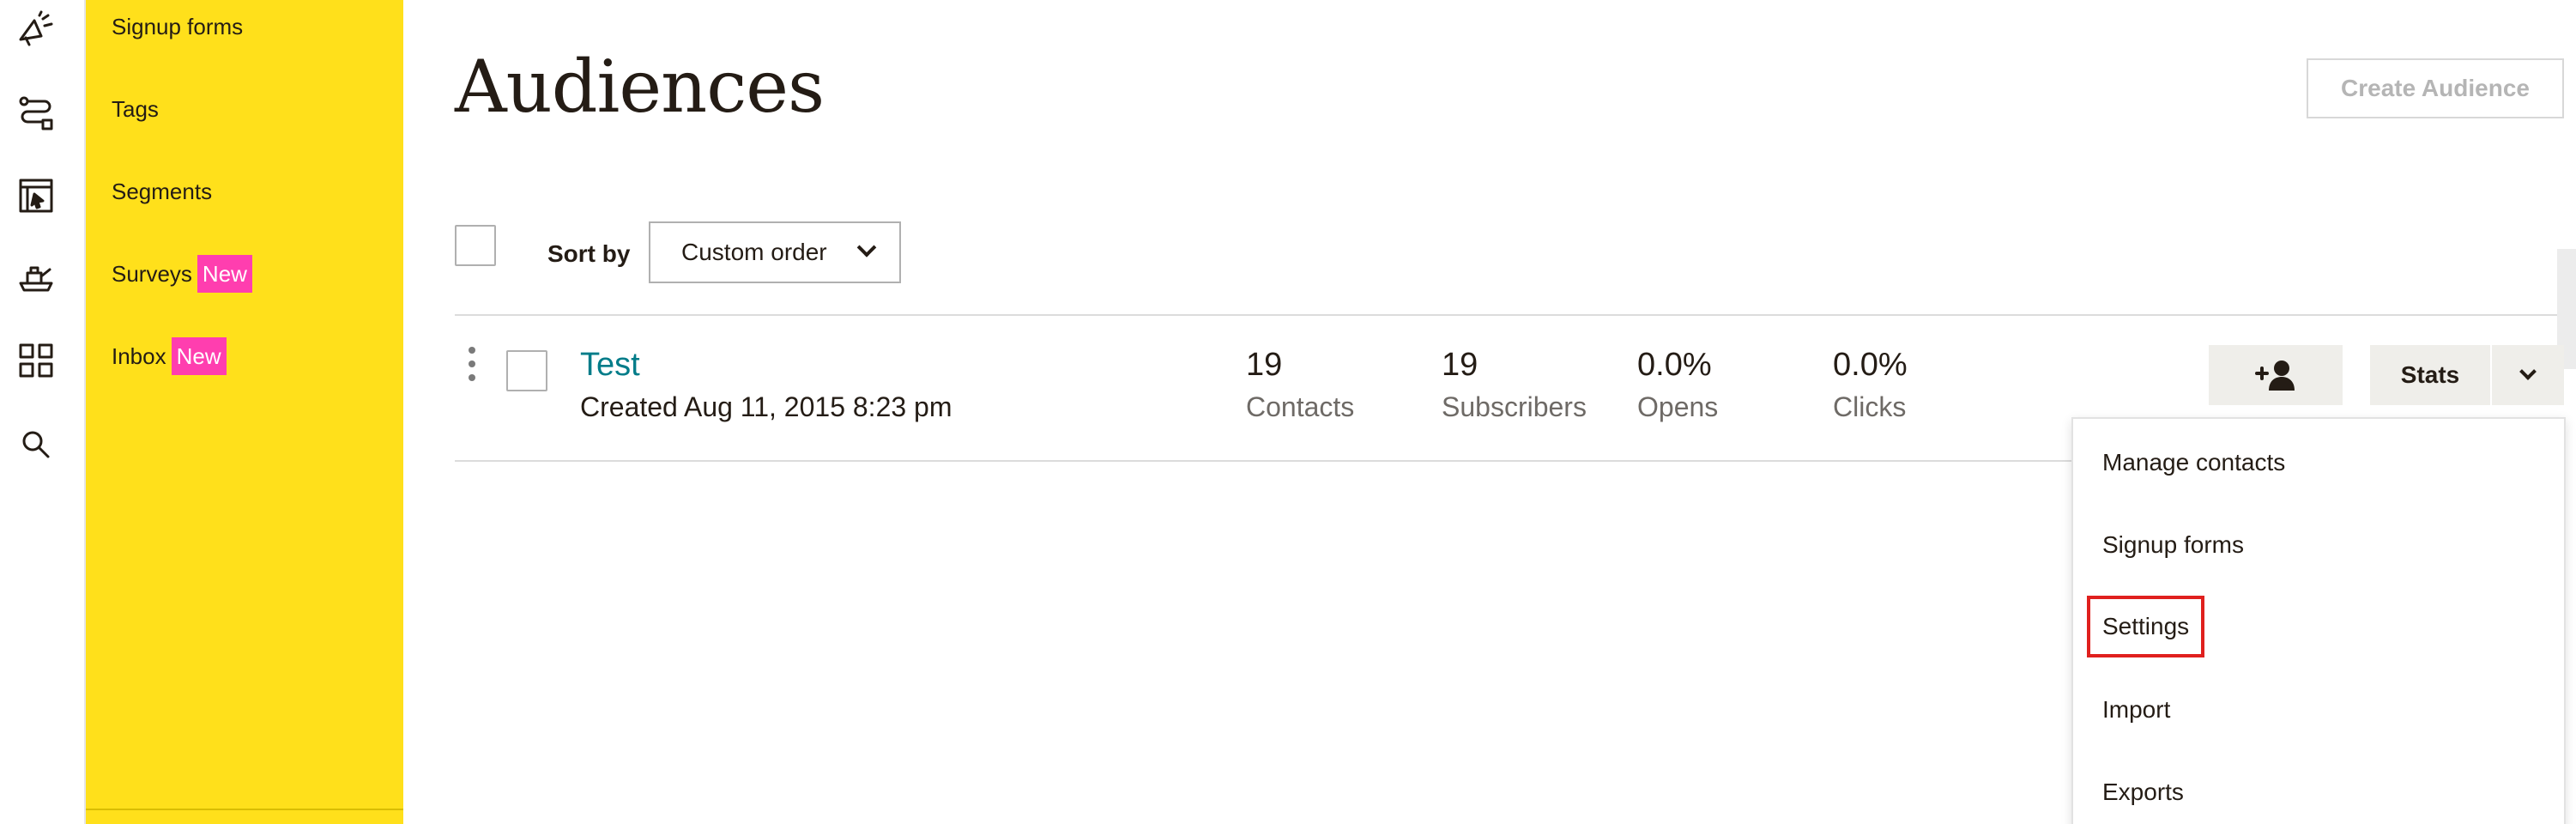 This screenshot has height=824, width=2576. I want to click on clicks-label: Clicks, so click(1870, 406).